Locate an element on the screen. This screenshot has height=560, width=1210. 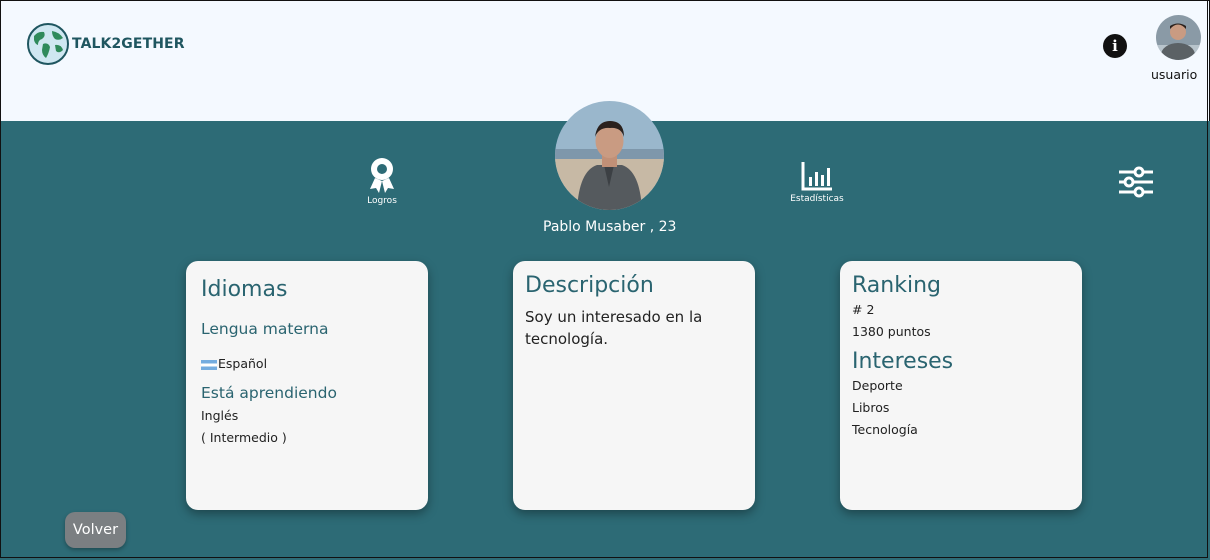
profile-name-age: Pablo Musaber , 23 is located at coordinates (610, 227).